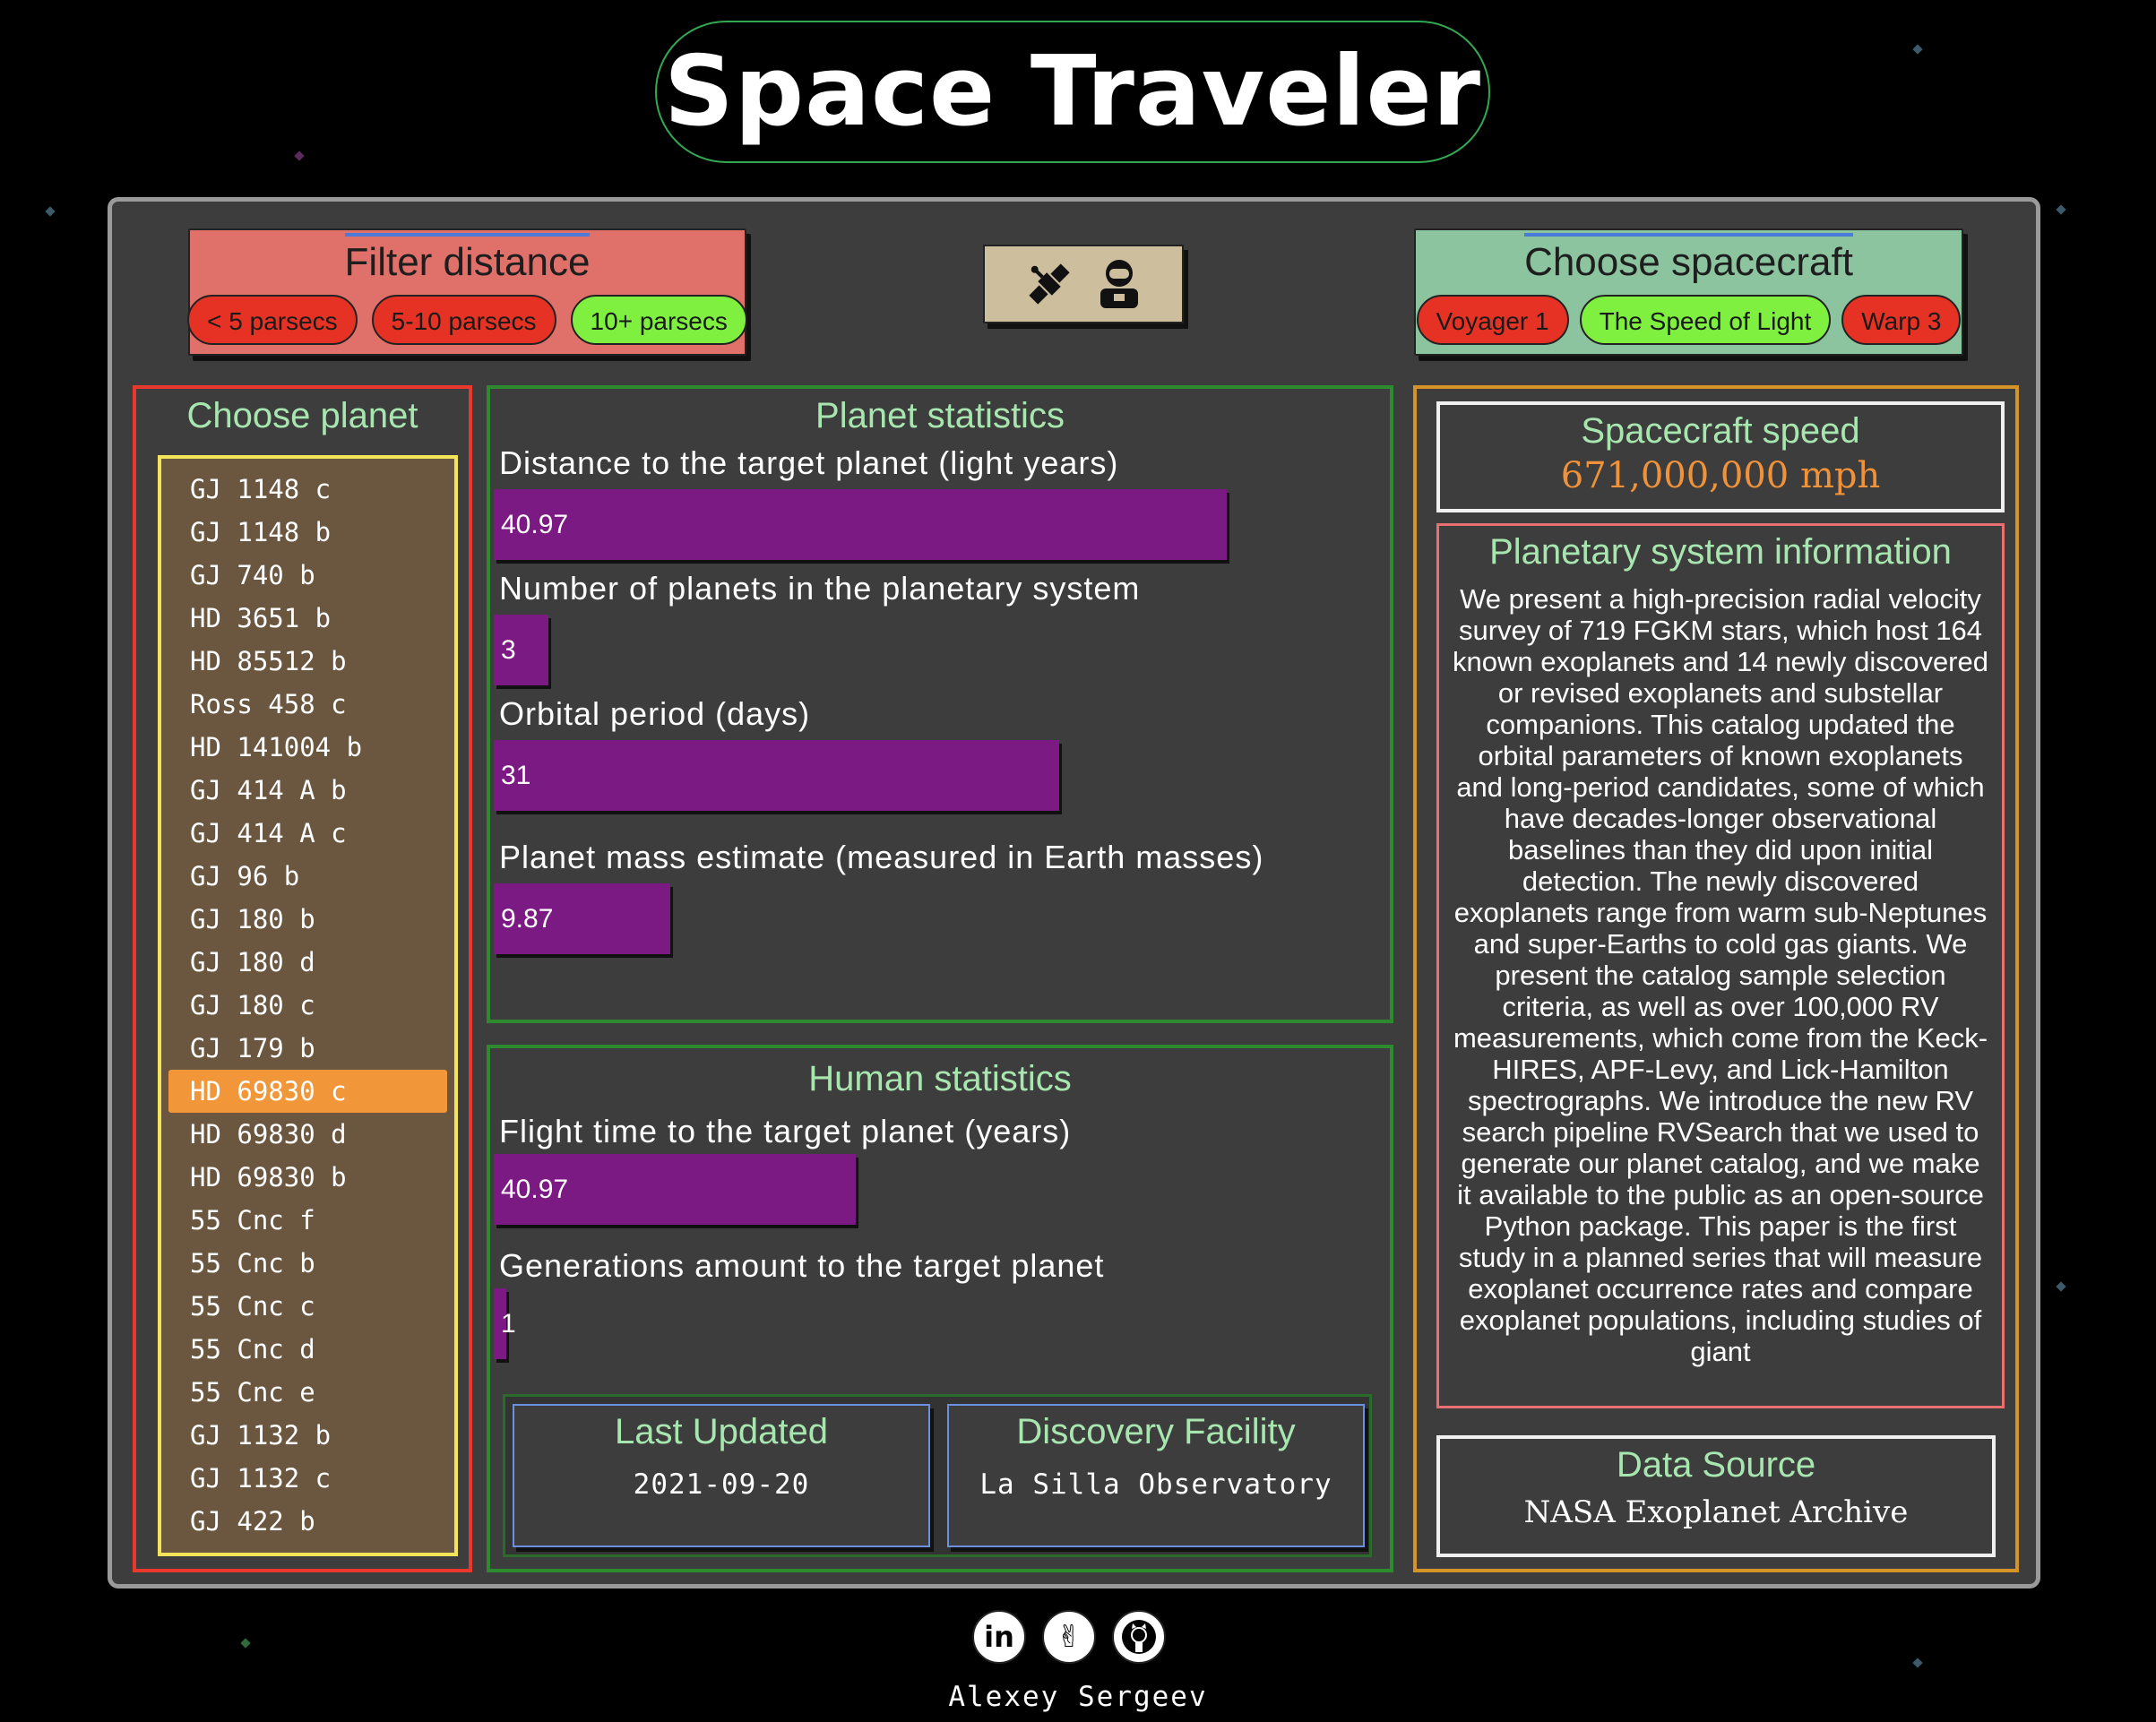  Describe the element at coordinates (307, 1091) in the screenshot. I see `planet-list-item: HD 69830 c` at that location.